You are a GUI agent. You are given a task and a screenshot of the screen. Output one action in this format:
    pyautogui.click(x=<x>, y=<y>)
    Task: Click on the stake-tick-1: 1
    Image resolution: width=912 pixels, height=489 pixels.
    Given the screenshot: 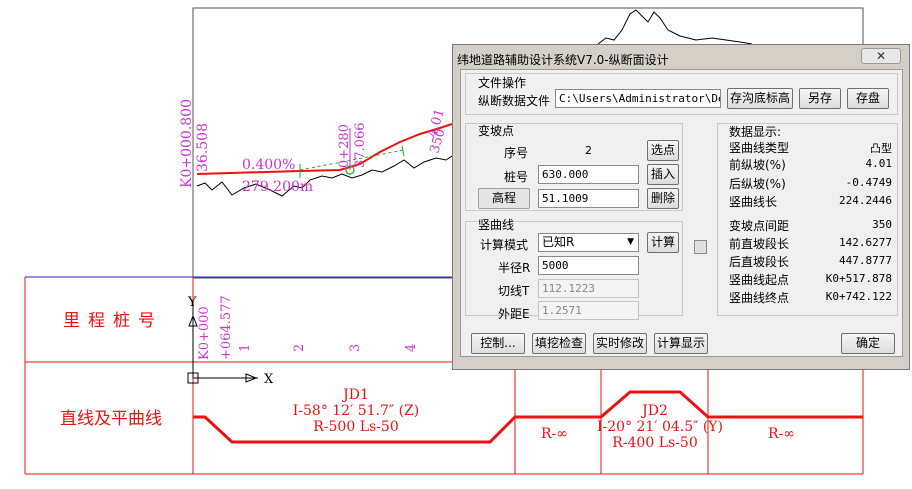 What is the action you would take?
    pyautogui.click(x=245, y=348)
    